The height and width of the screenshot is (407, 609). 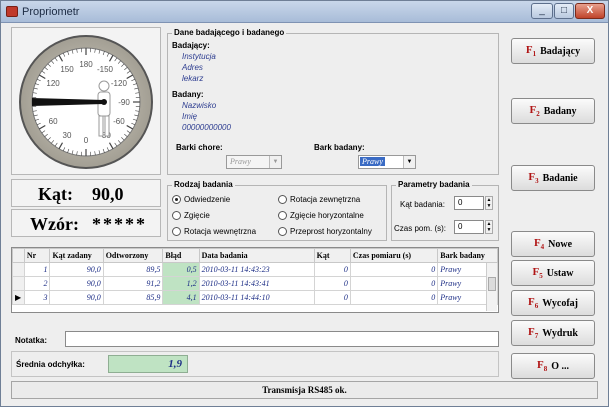 I want to click on f7-print-button: F7 Wydruk, so click(x=553, y=333).